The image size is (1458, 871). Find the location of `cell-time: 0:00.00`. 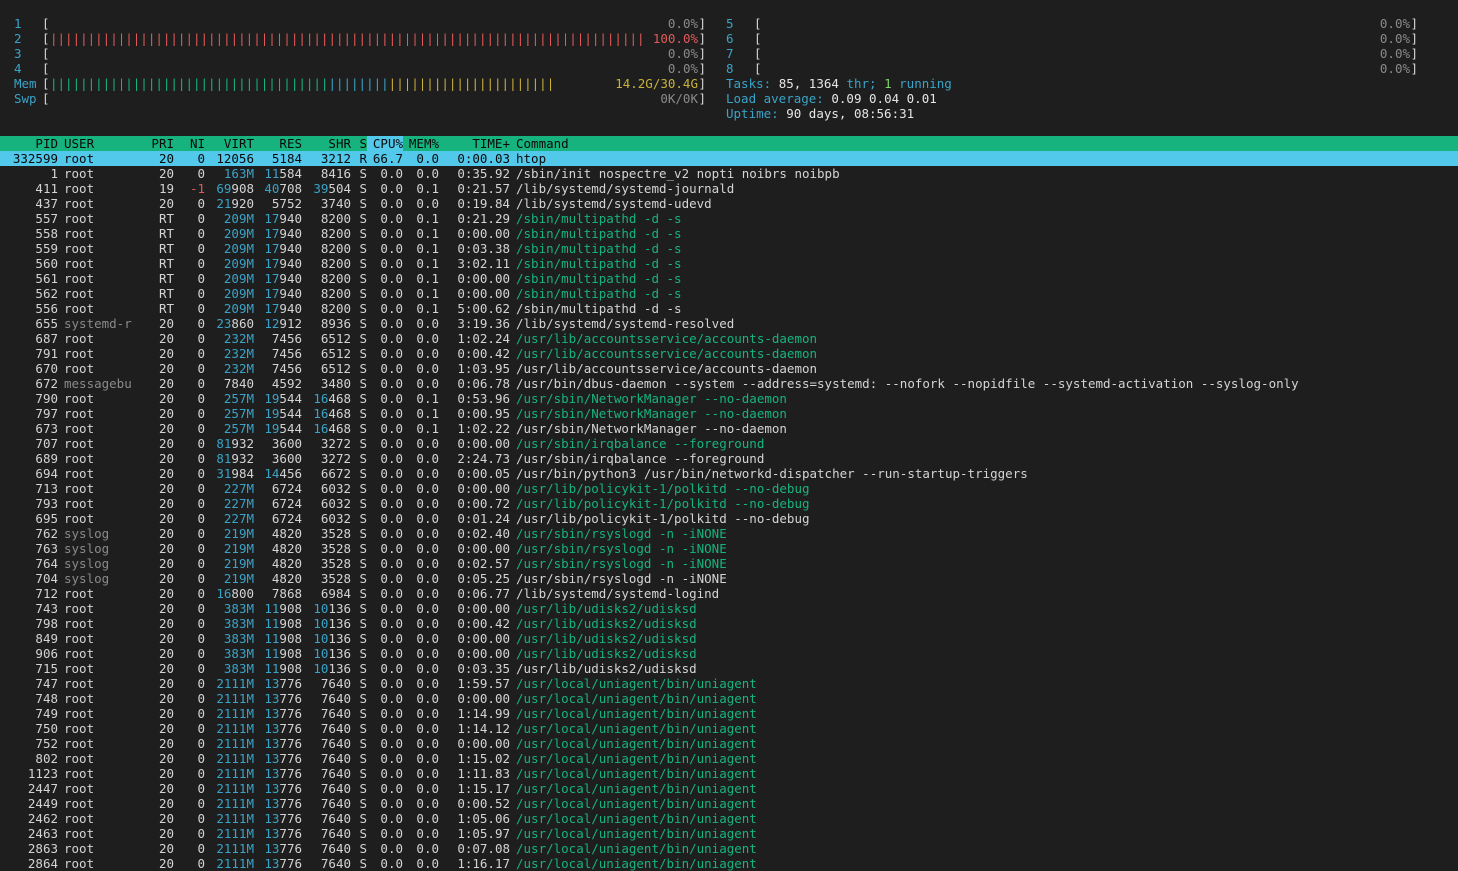

cell-time: 0:00.00 is located at coordinates (483, 233).